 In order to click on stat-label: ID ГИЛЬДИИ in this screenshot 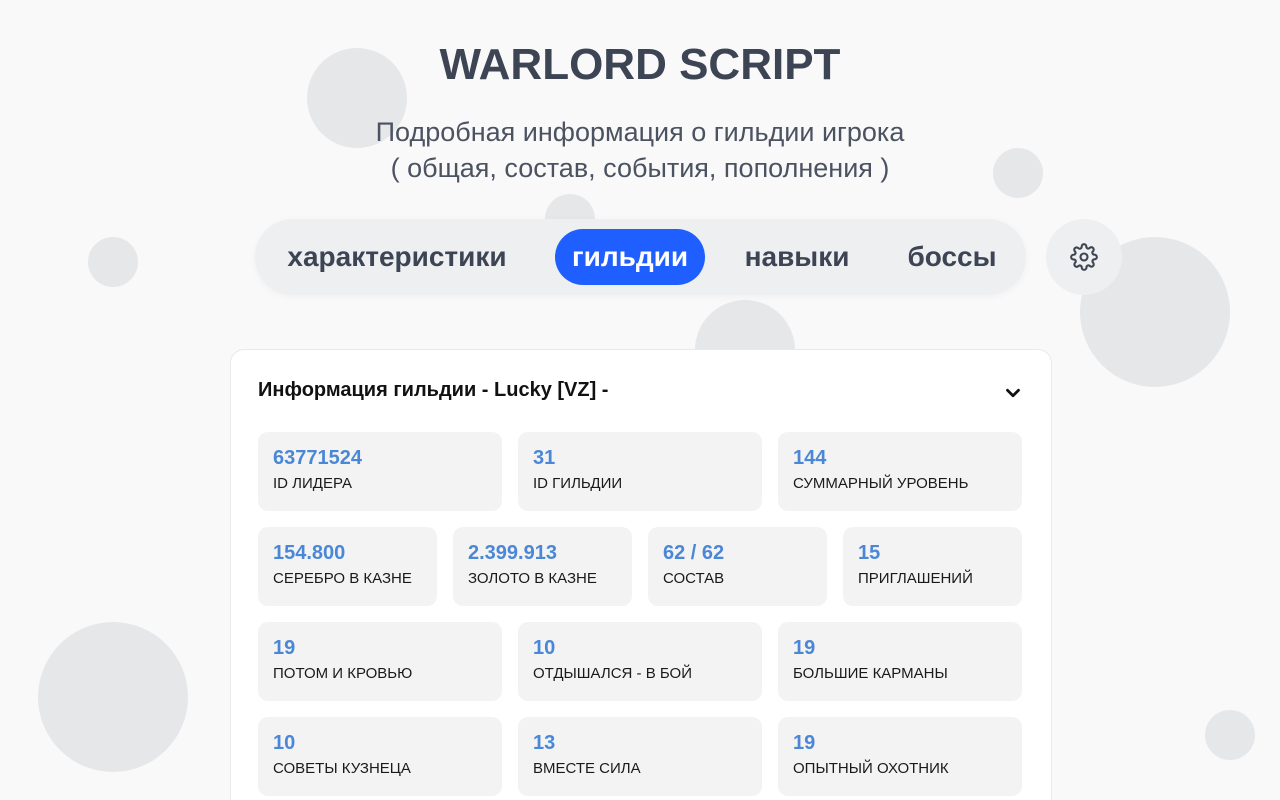, I will do `click(578, 483)`.